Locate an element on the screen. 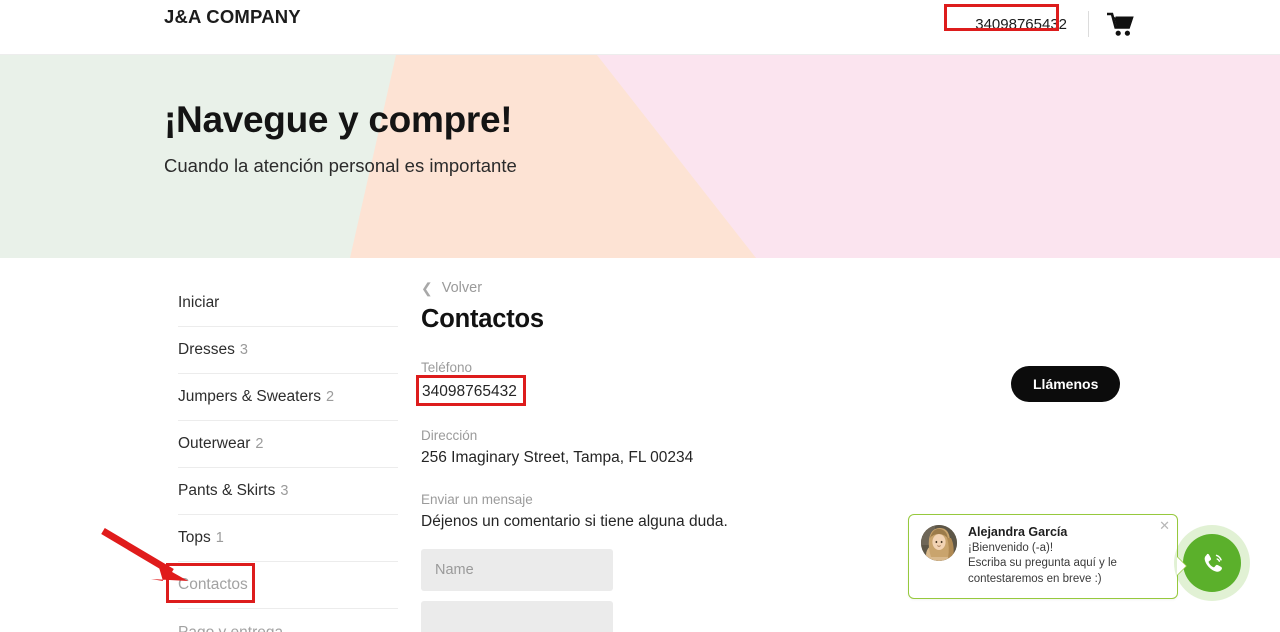 The height and width of the screenshot is (632, 1280). close-icon: ✕ is located at coordinates (1164, 525).